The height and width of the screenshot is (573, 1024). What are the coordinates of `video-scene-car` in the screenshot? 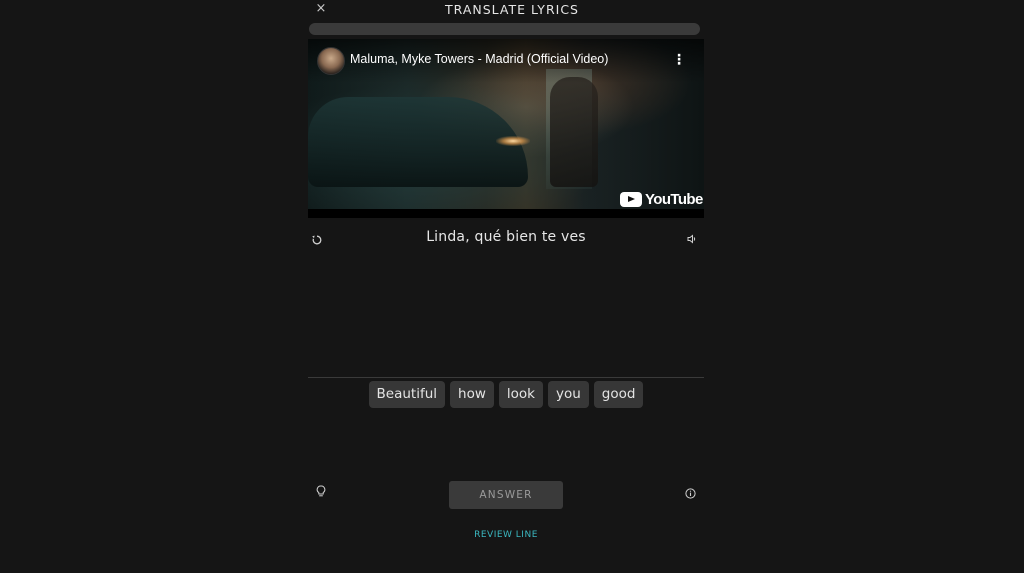 It's located at (418, 142).